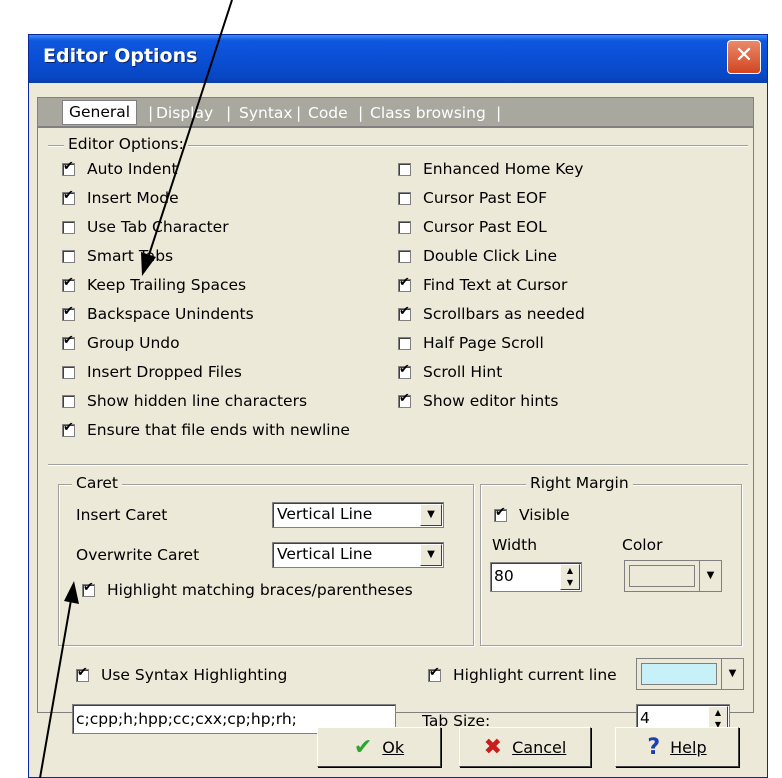 The height and width of the screenshot is (778, 782). I want to click on left-checkbox-3: Smart Tabs, so click(117, 256).